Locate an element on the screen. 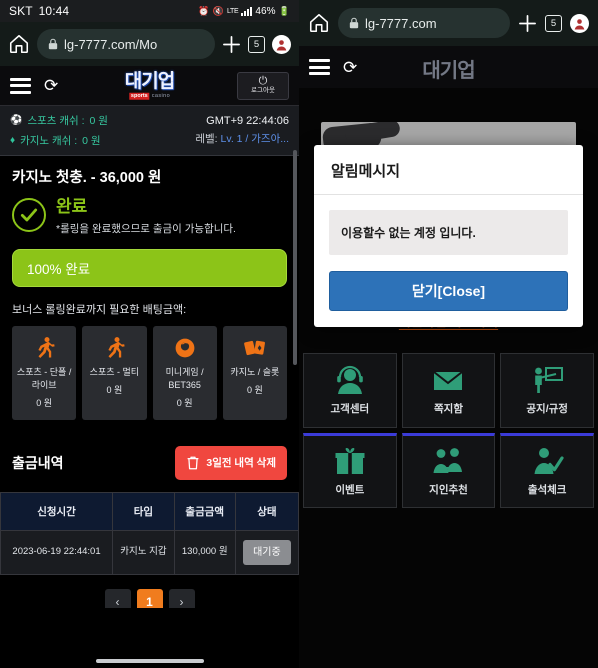 This screenshot has width=598, height=668. page-next-button: › is located at coordinates (181, 598).